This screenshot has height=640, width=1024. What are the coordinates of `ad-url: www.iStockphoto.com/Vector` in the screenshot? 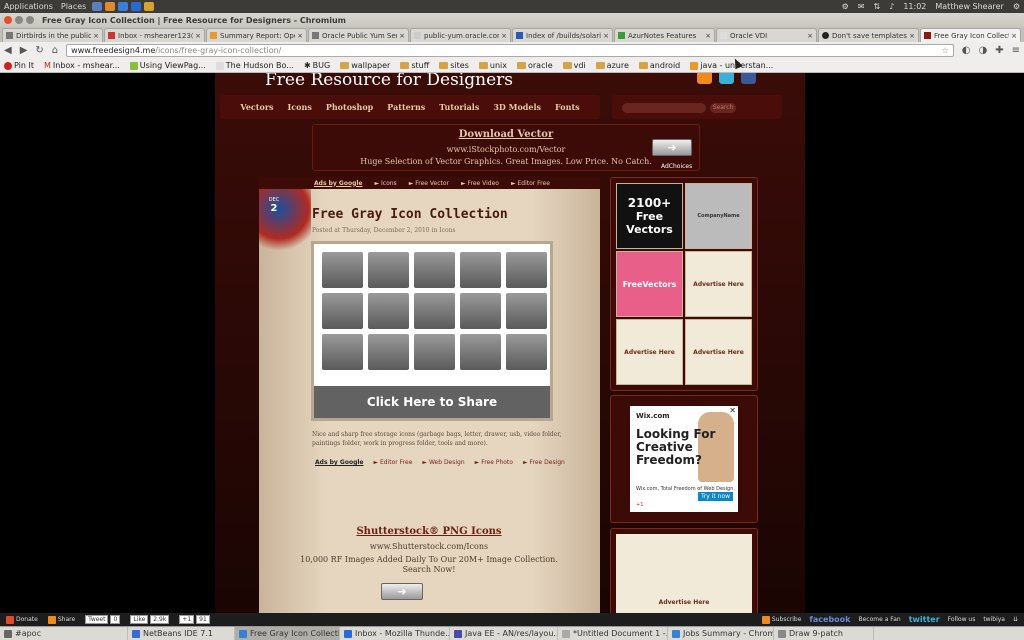 It's located at (506, 149).